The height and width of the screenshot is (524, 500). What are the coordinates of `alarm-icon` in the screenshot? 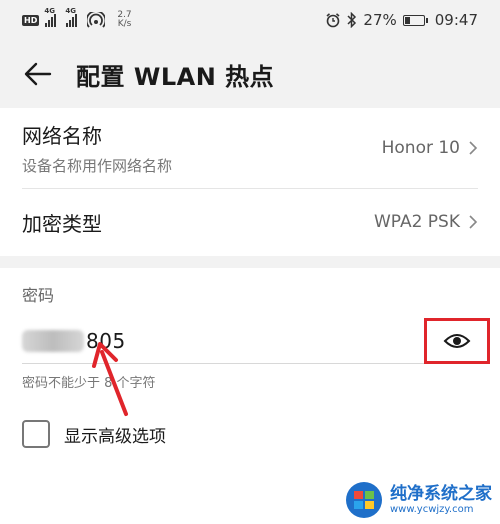 It's located at (333, 20).